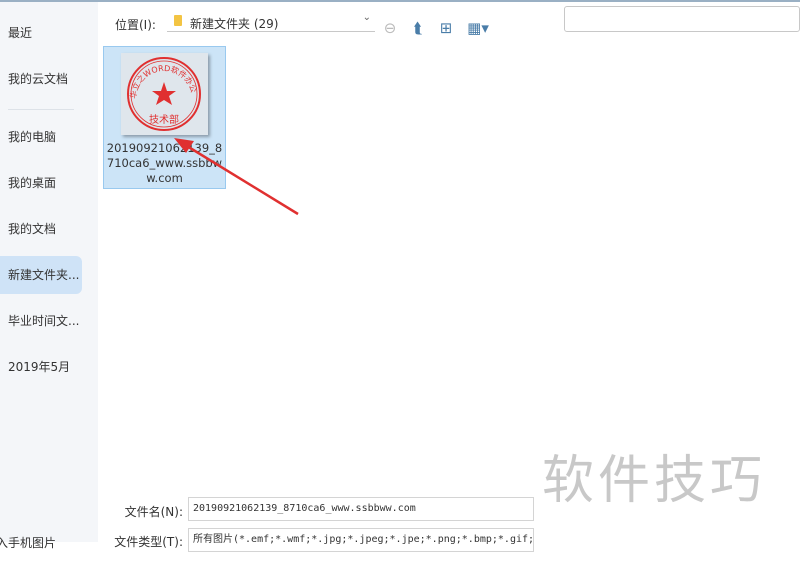 Image resolution: width=800 pixels, height=562 pixels. Describe the element at coordinates (41, 79) in the screenshot. I see `sidebar-item-cloud-docs: 我的云文档` at that location.